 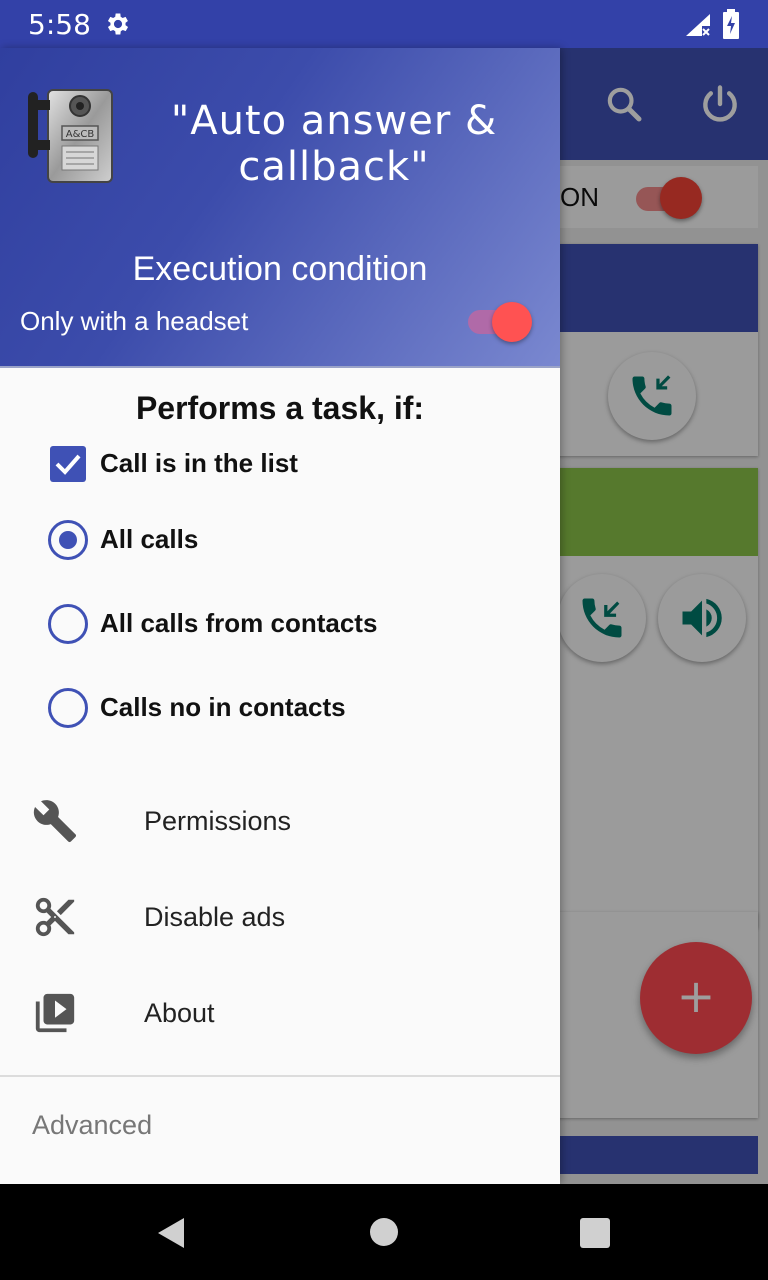 What do you see at coordinates (171, 1233) in the screenshot?
I see `back-icon` at bounding box center [171, 1233].